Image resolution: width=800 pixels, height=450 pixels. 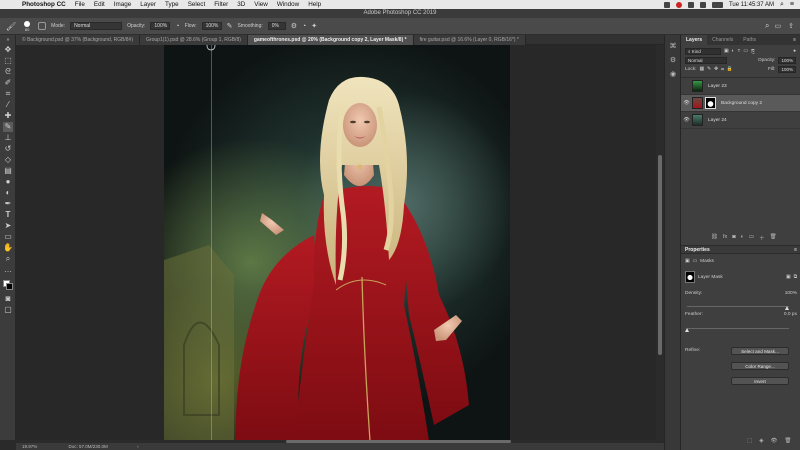 I want to click on vertical-scrollbar, so click(x=660, y=242).